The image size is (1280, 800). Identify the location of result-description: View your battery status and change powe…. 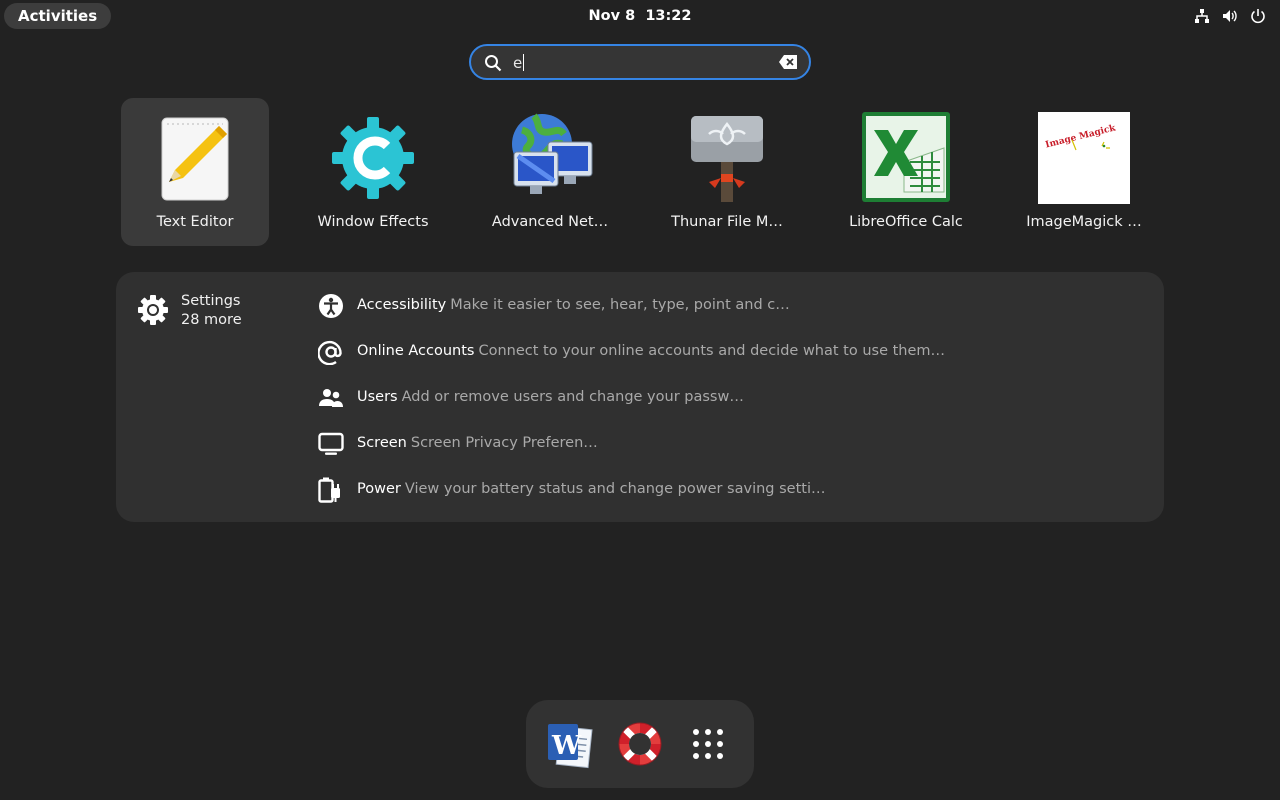
(615, 489).